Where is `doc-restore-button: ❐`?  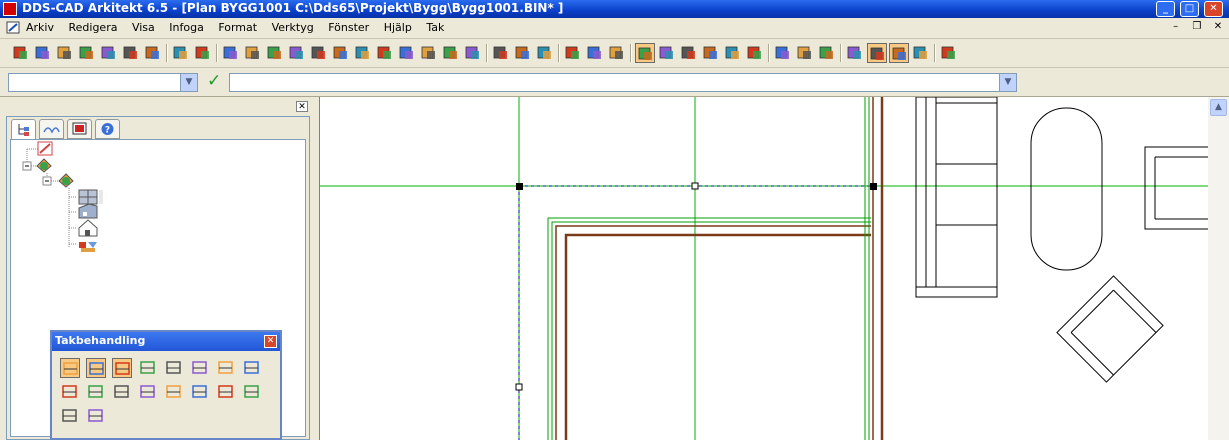 doc-restore-button: ❐ is located at coordinates (1197, 26).